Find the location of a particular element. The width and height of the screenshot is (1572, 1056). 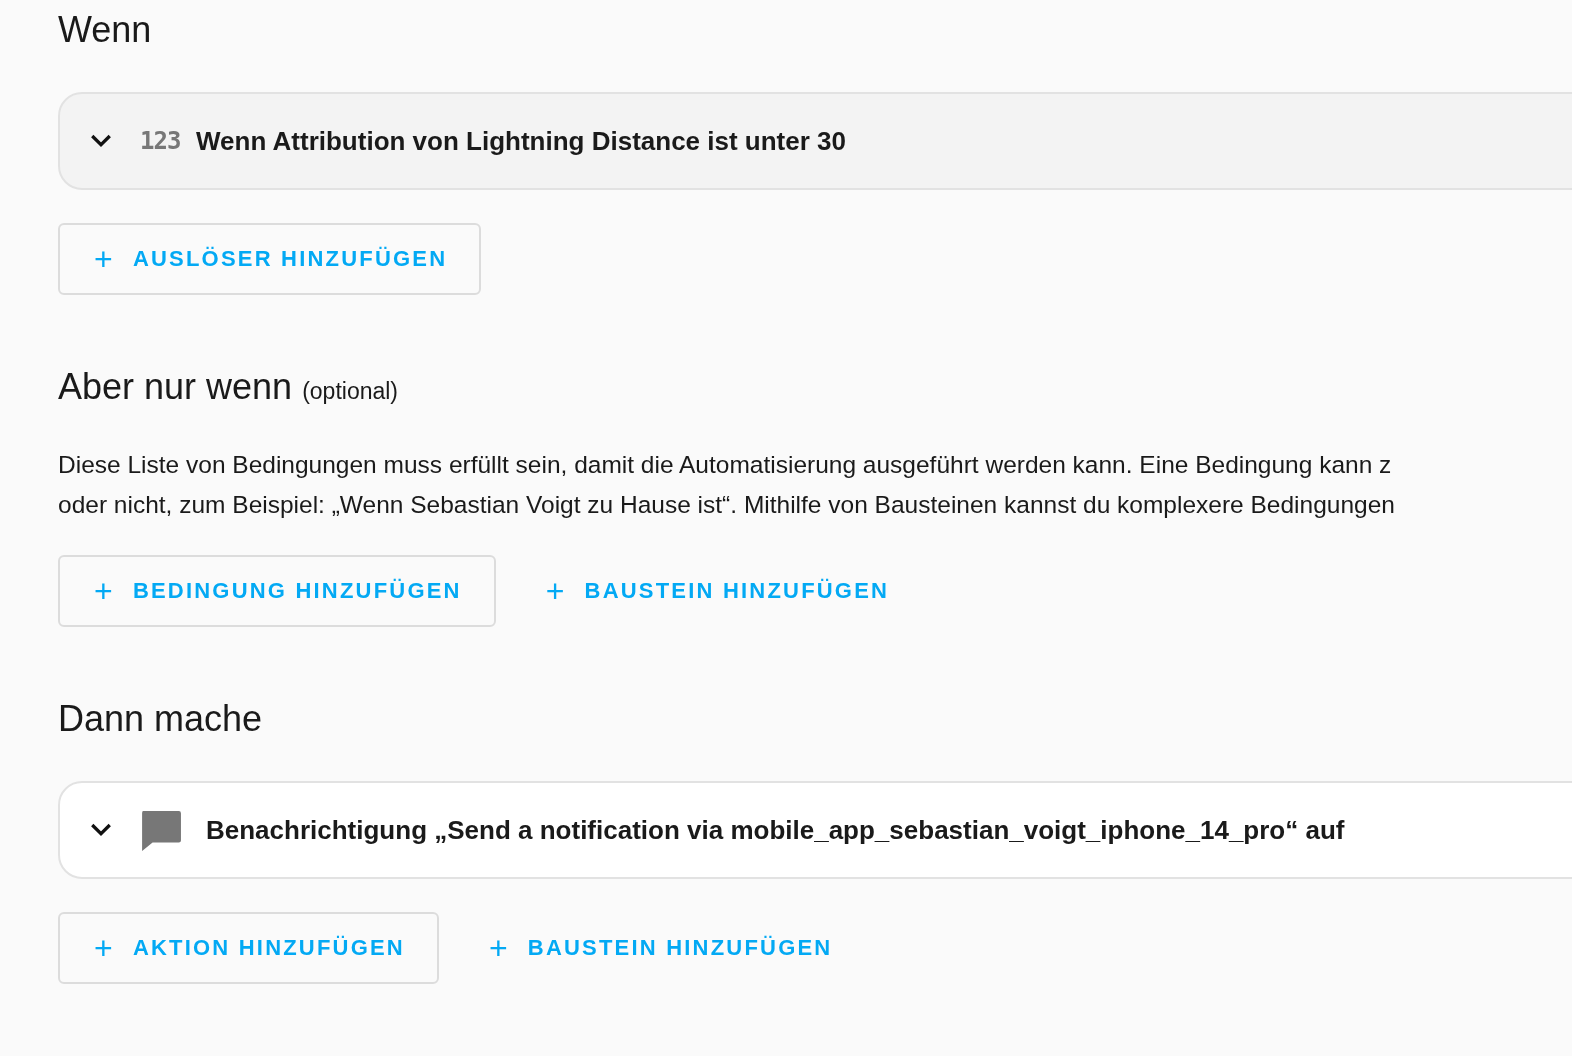

description-text: Diese Liste von Bedingungen muss erfüllt sein, damit die Automatisierung ausgeführt werden kann. Eine Bedingung kann z is located at coordinates (725, 465).